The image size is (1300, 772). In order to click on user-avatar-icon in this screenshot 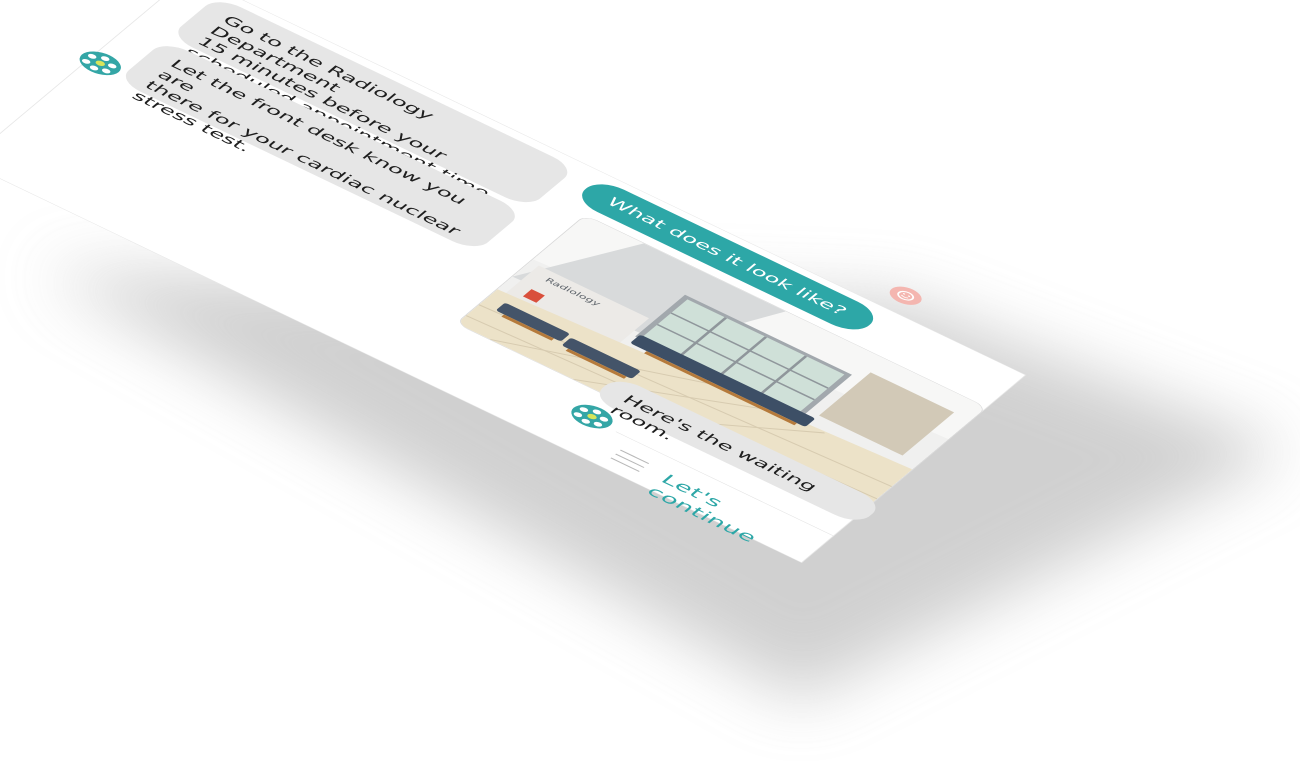, I will do `click(906, 295)`.